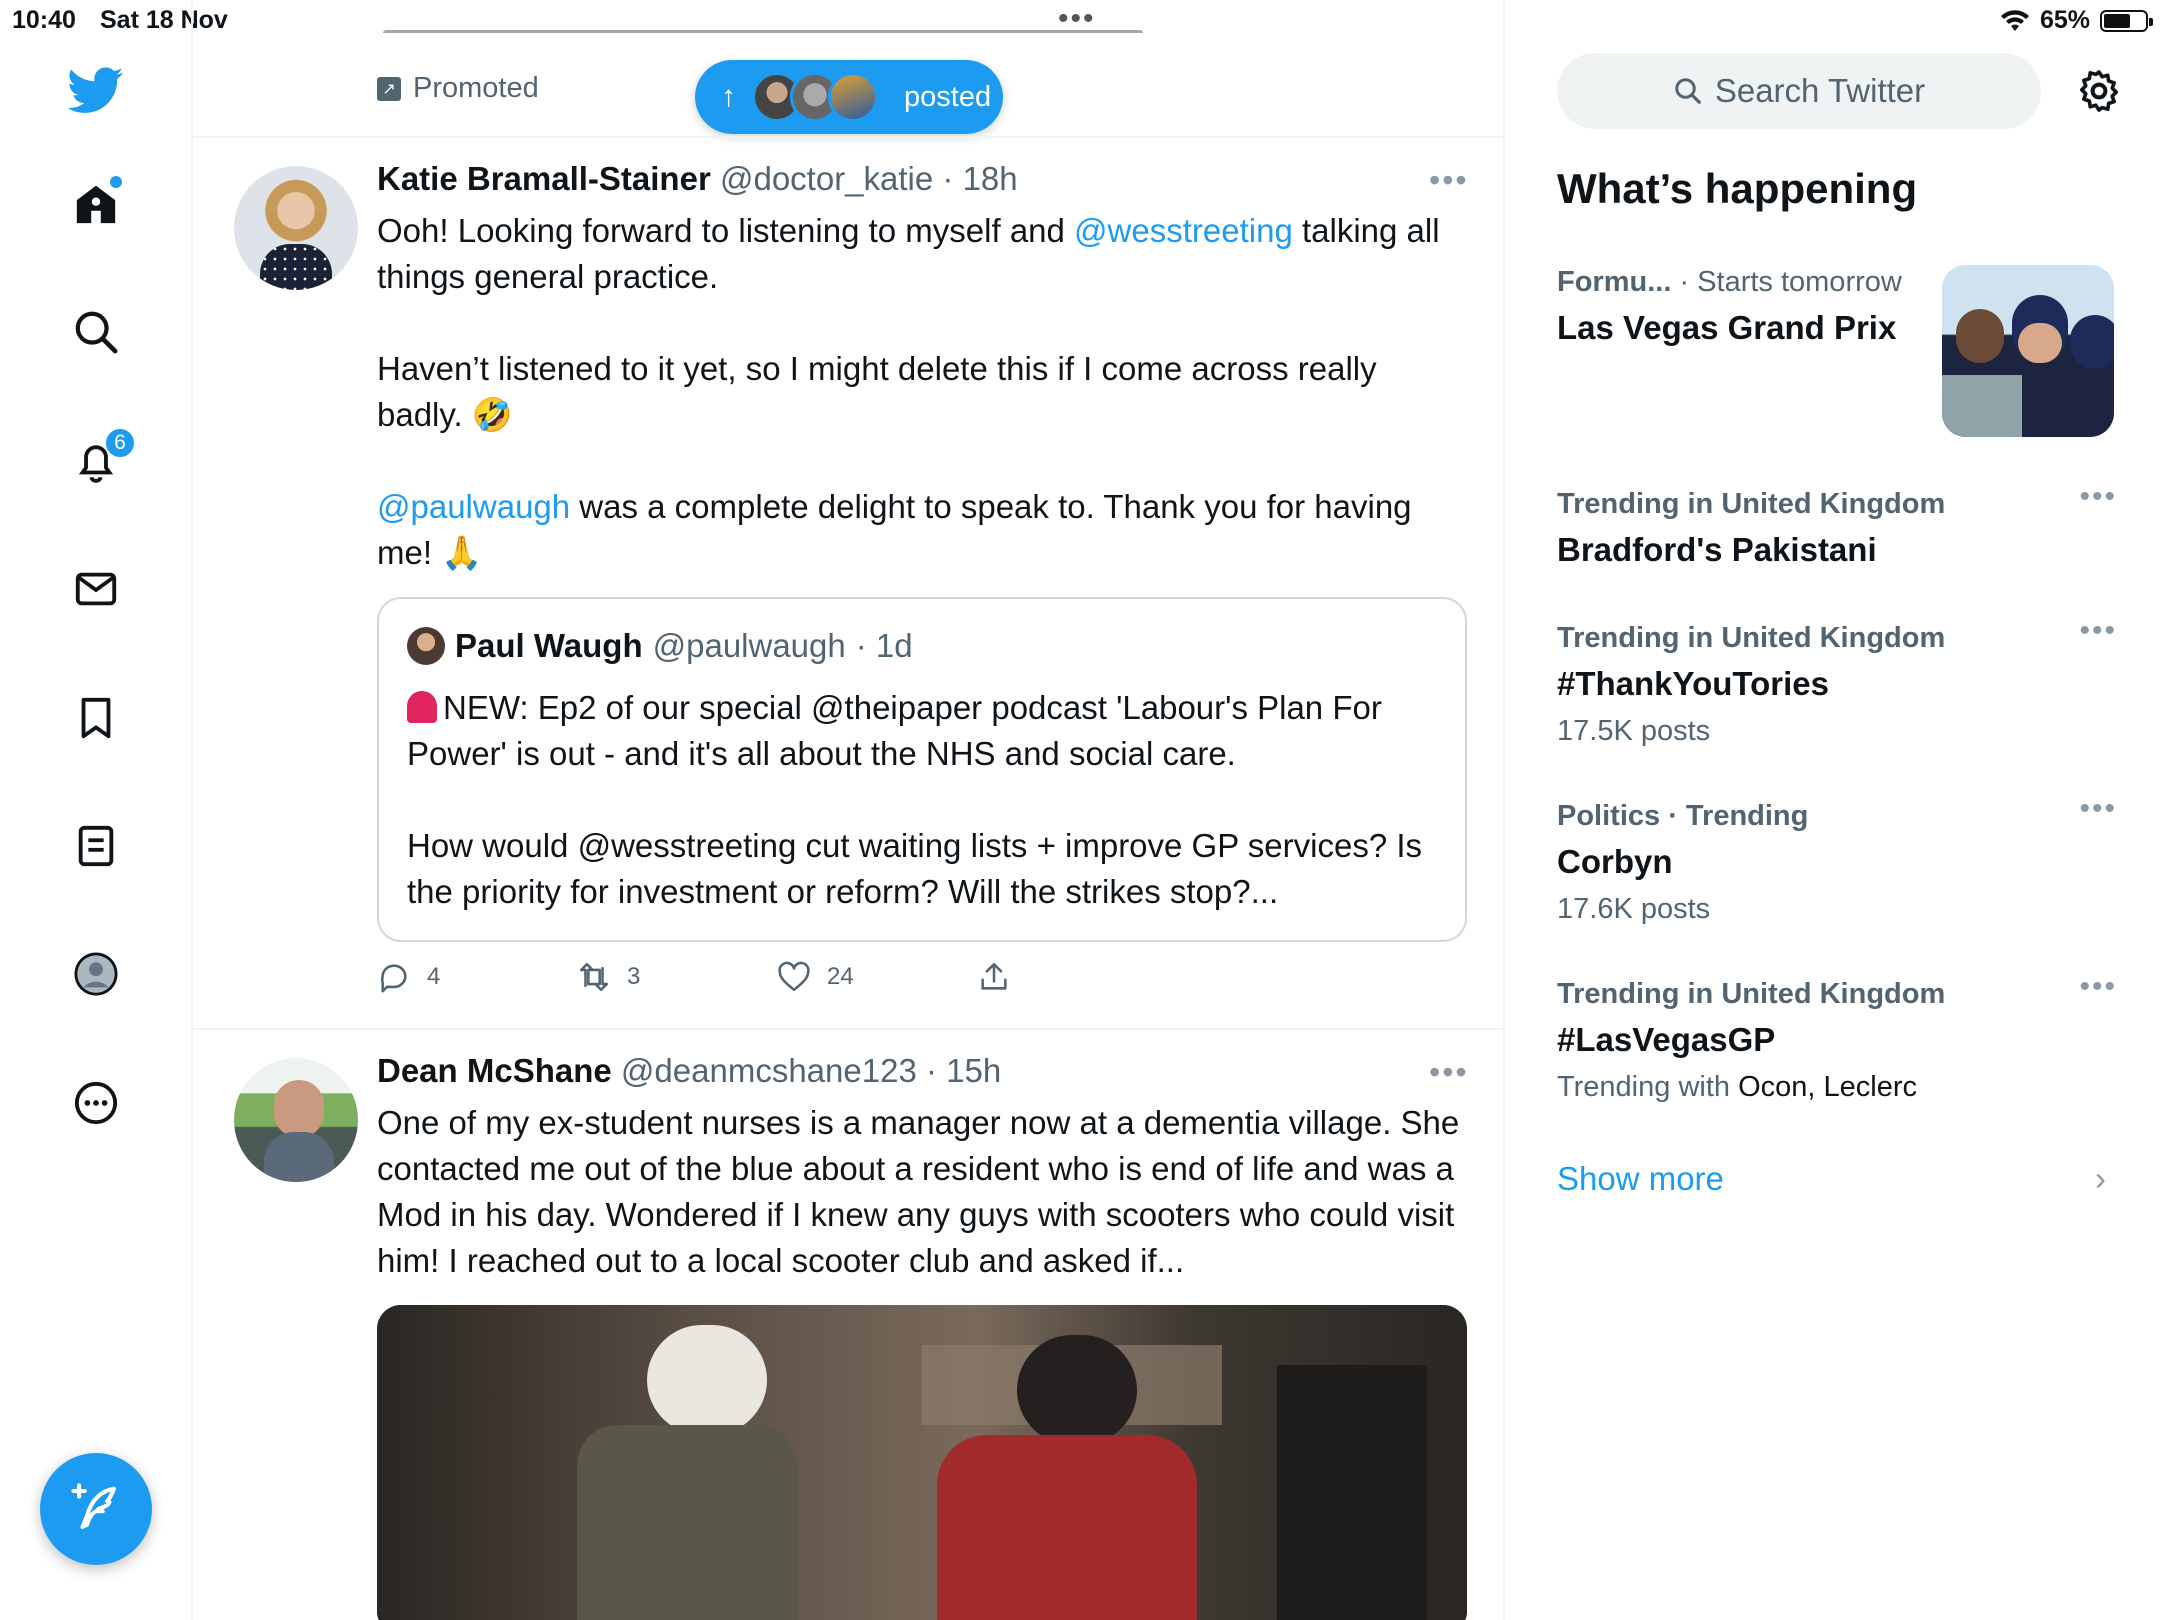 The width and height of the screenshot is (2160, 1620). What do you see at coordinates (1790, 282) in the screenshot?
I see `featured-when: · Starts tomorrow` at bounding box center [1790, 282].